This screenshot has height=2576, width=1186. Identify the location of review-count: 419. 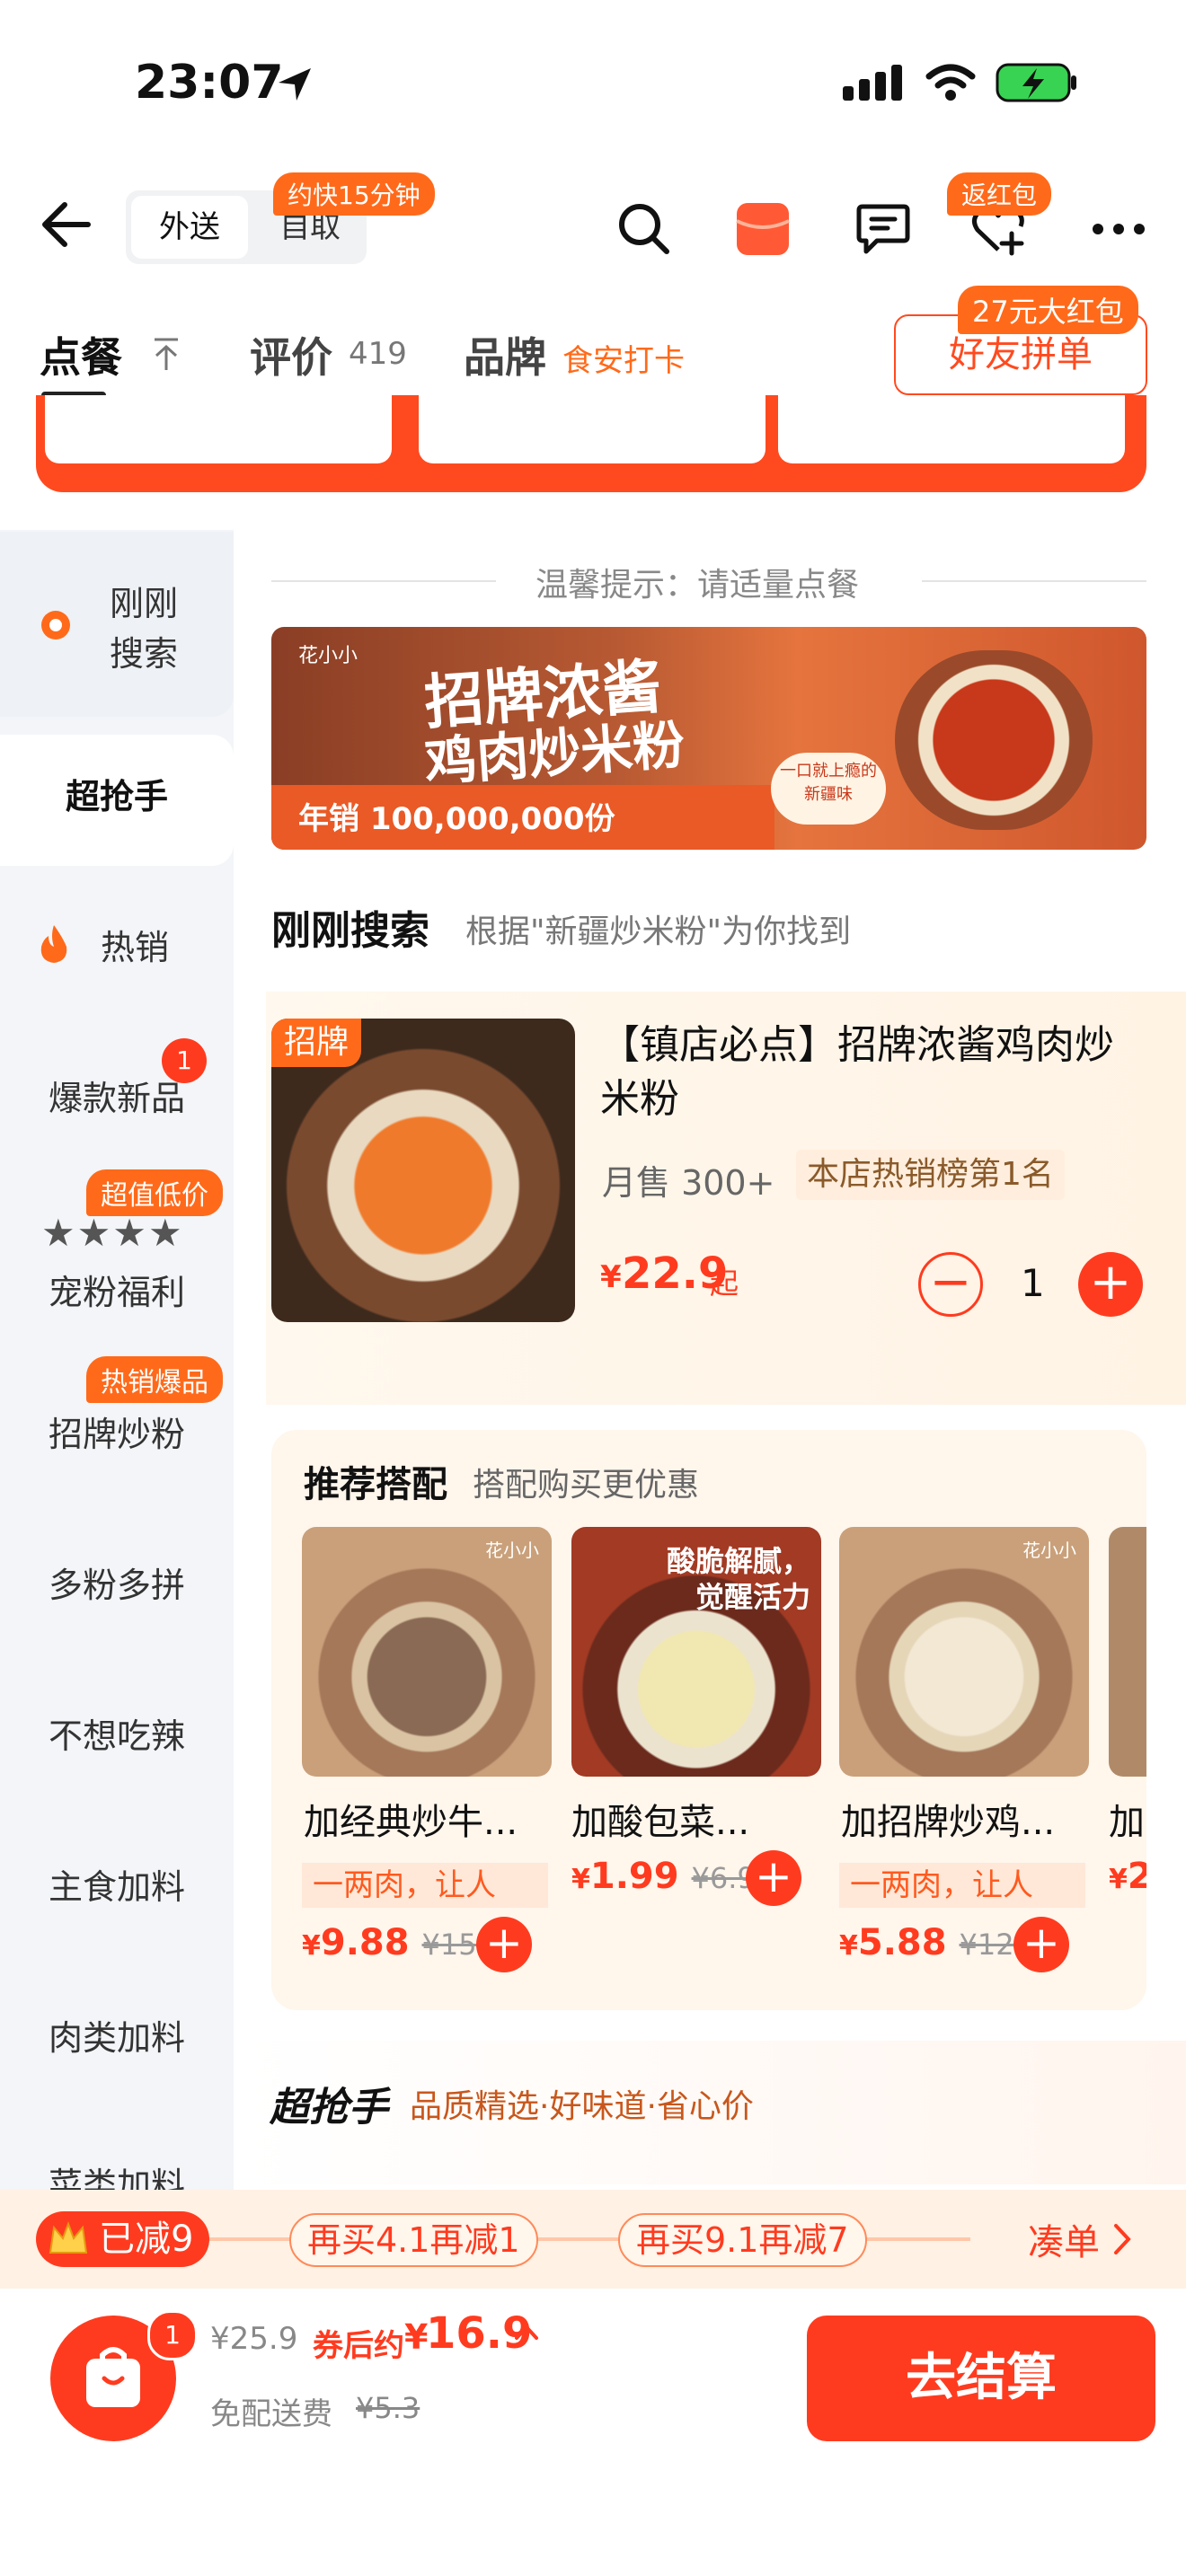
(378, 354).